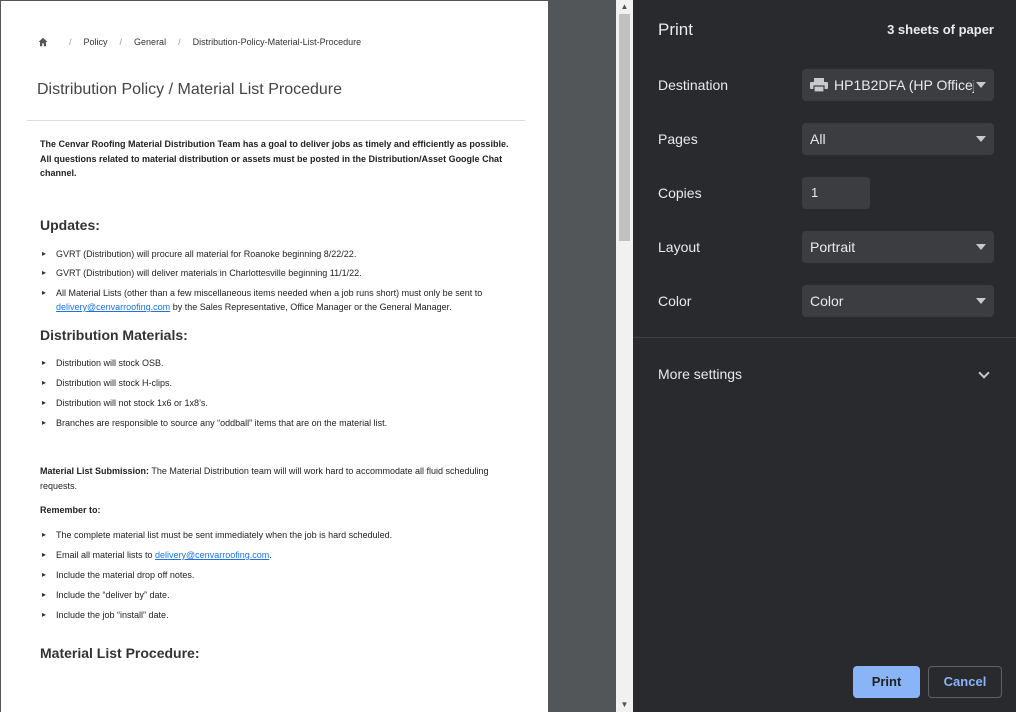 Image resolution: width=1016 pixels, height=712 pixels. What do you see at coordinates (940, 29) in the screenshot?
I see `sheet-count: 3 sheets of paper` at bounding box center [940, 29].